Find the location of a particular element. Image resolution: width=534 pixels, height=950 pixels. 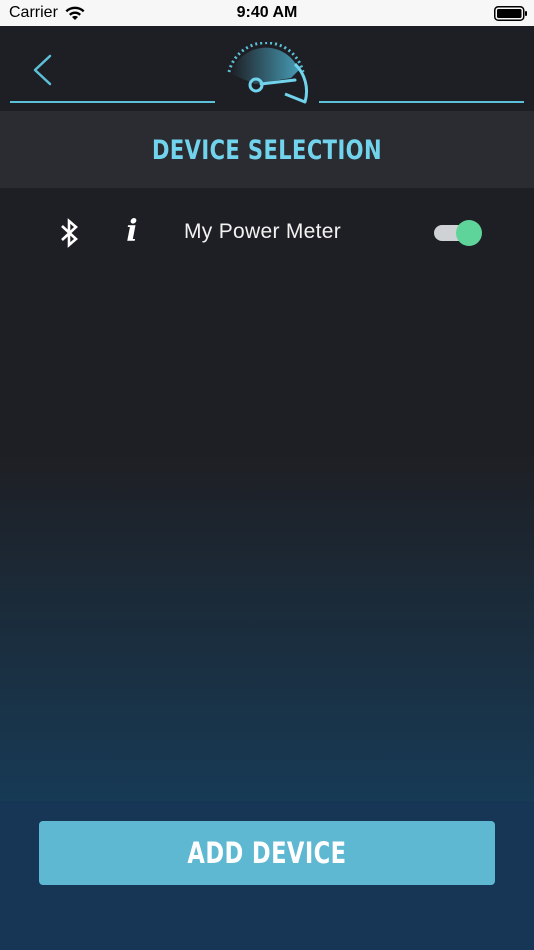

add-device-button: ADD DEVICE is located at coordinates (267, 853).